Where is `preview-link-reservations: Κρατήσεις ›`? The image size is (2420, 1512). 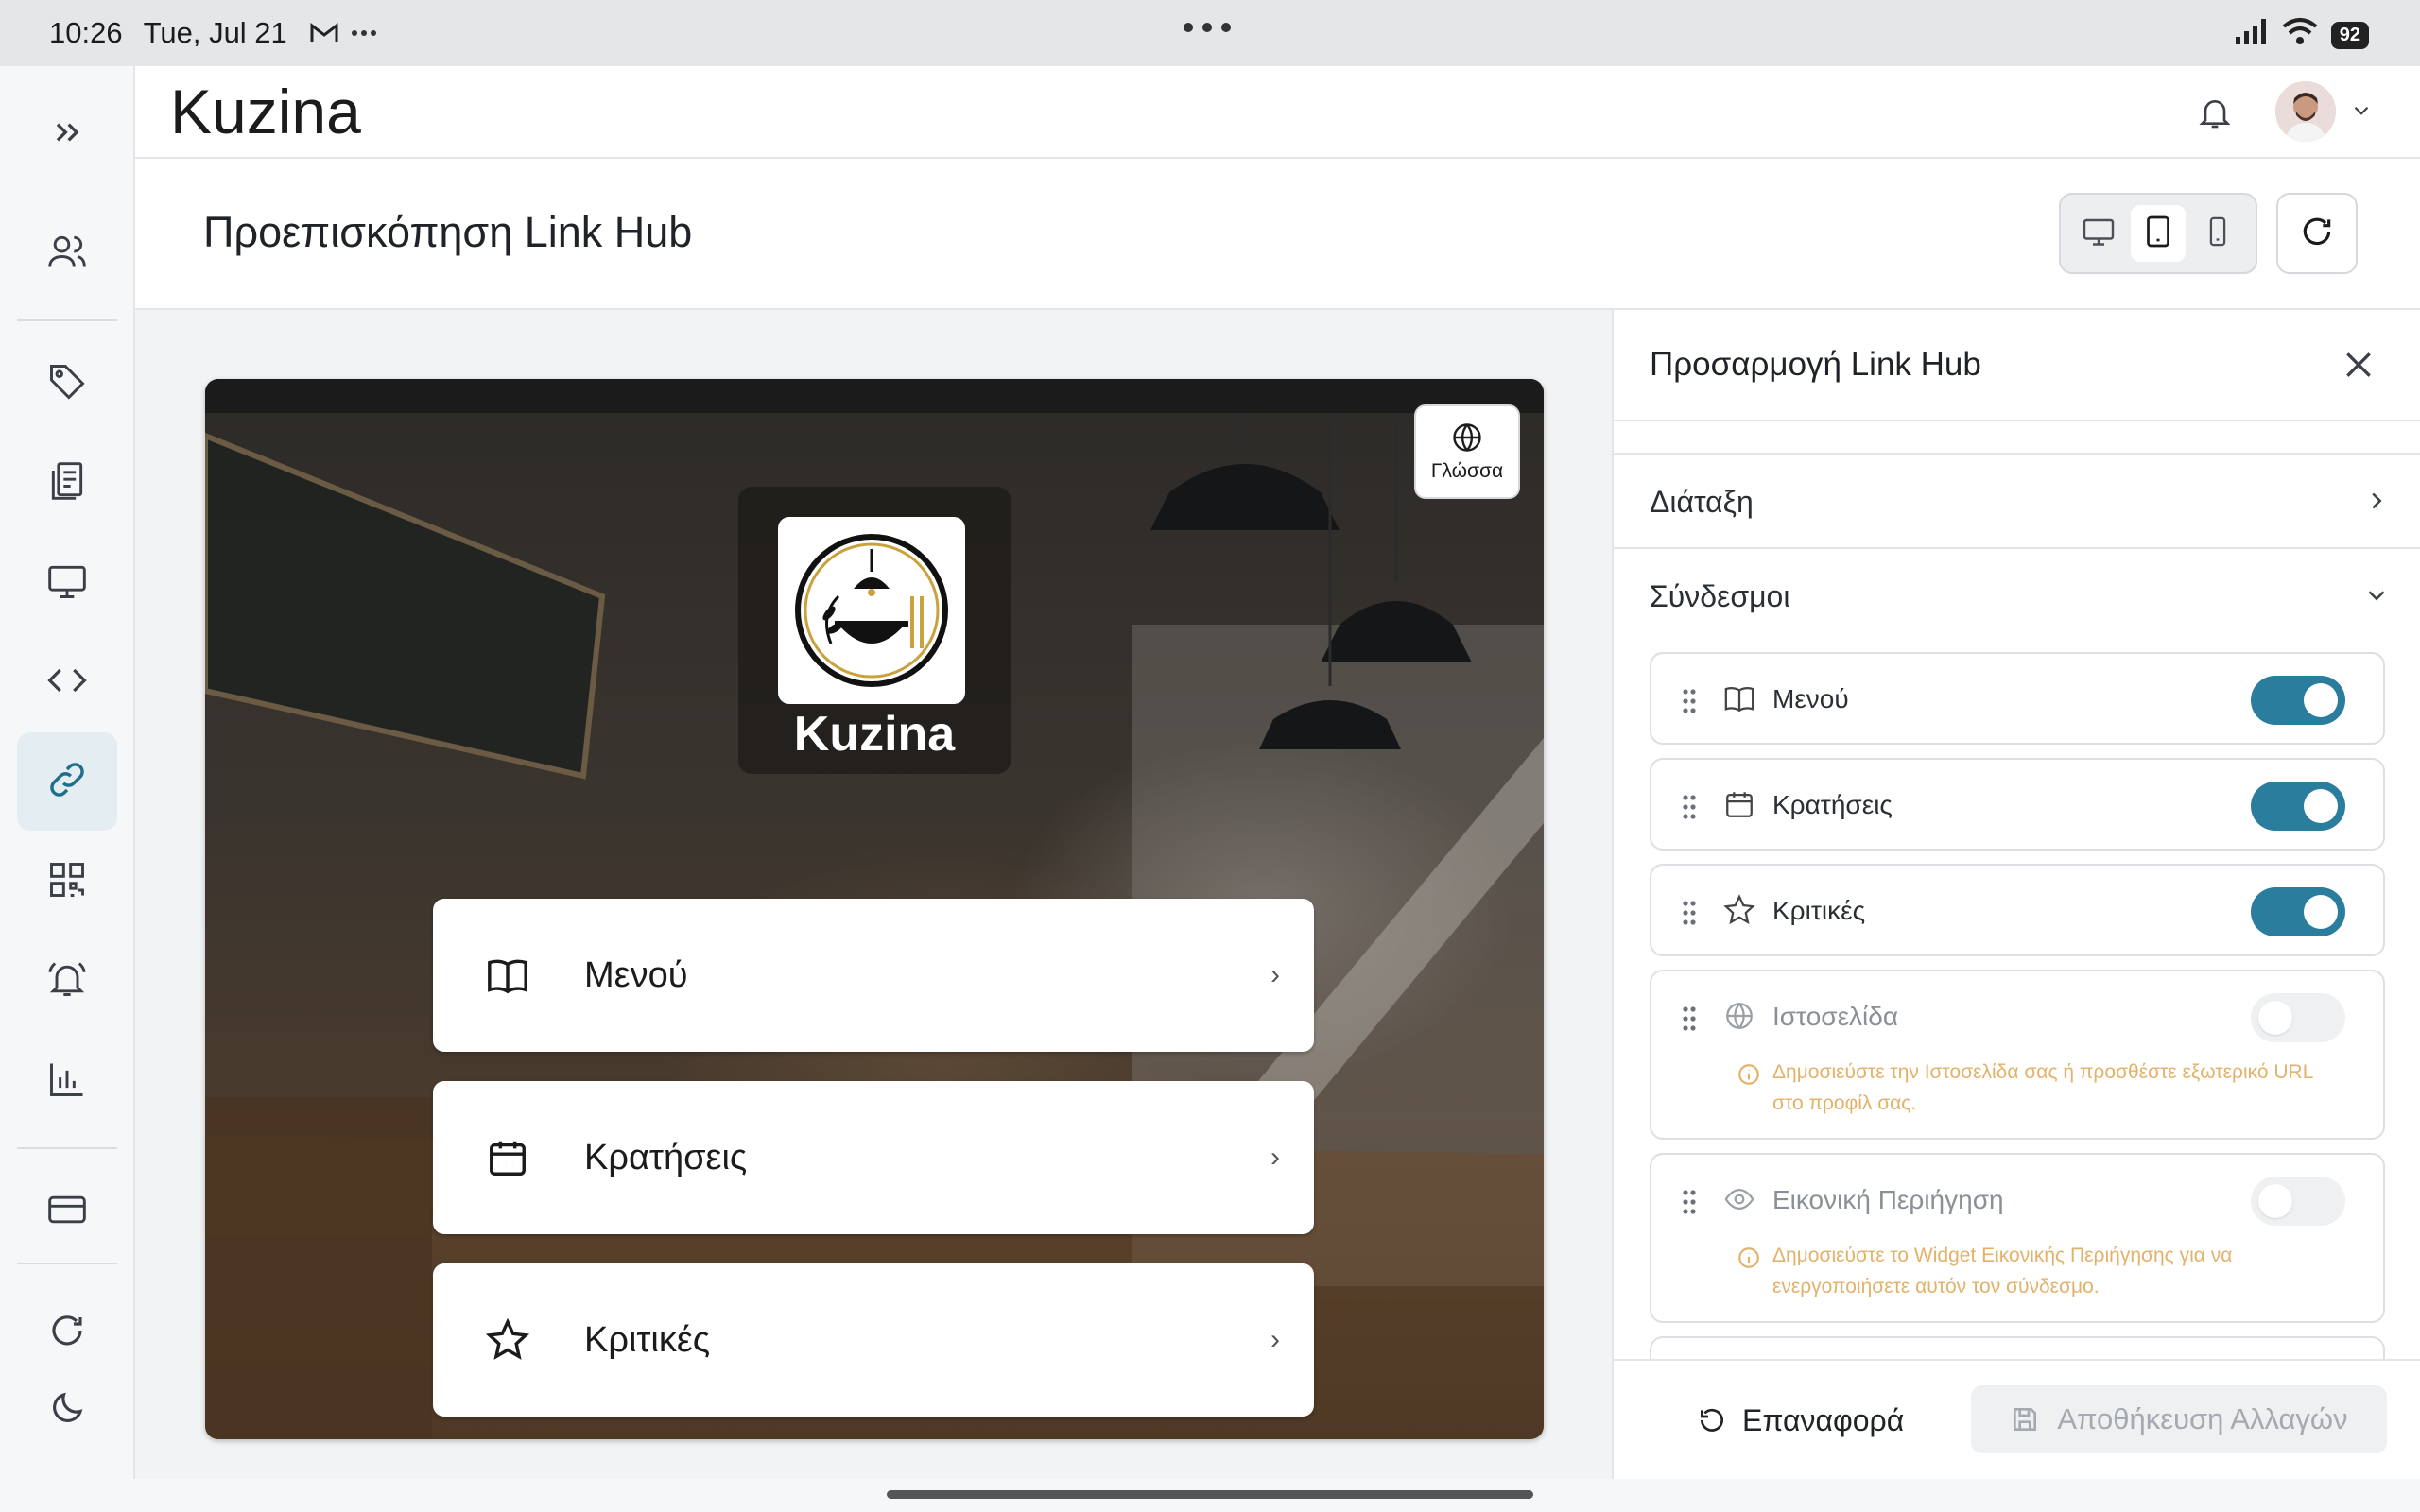
preview-link-reservations: Κρατήσεις › is located at coordinates (874, 1157).